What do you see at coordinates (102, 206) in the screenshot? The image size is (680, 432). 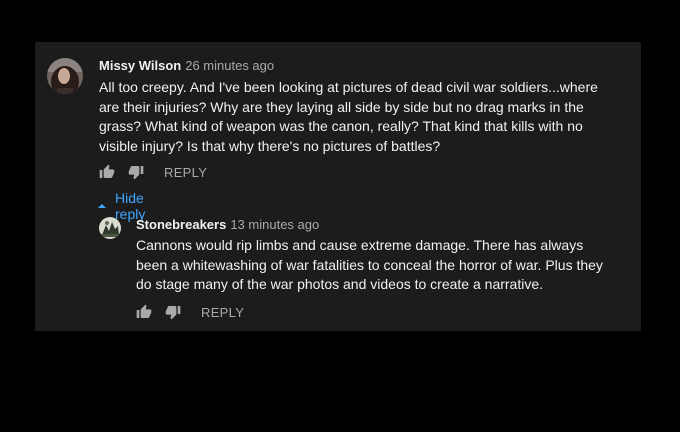 I see `caret-up-icon` at bounding box center [102, 206].